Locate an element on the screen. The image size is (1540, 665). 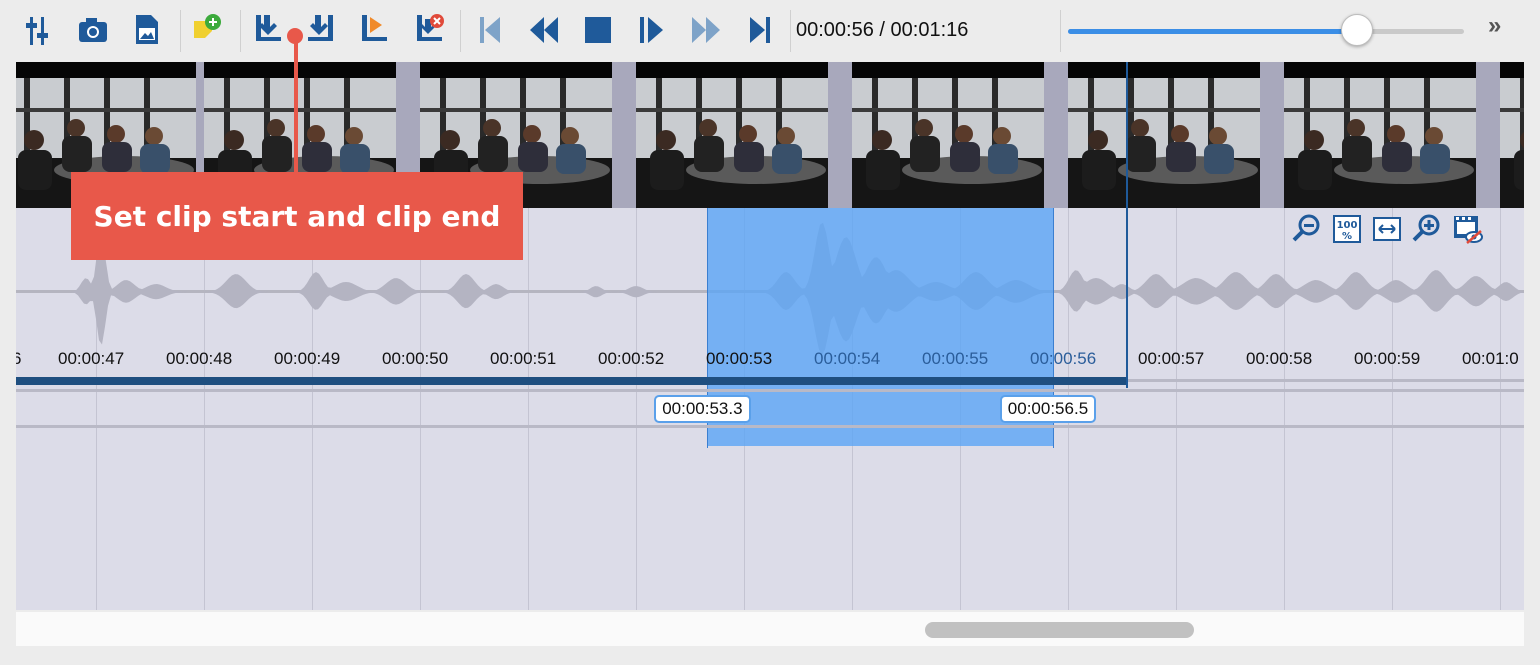
image-export-button is located at coordinates (147, 30).